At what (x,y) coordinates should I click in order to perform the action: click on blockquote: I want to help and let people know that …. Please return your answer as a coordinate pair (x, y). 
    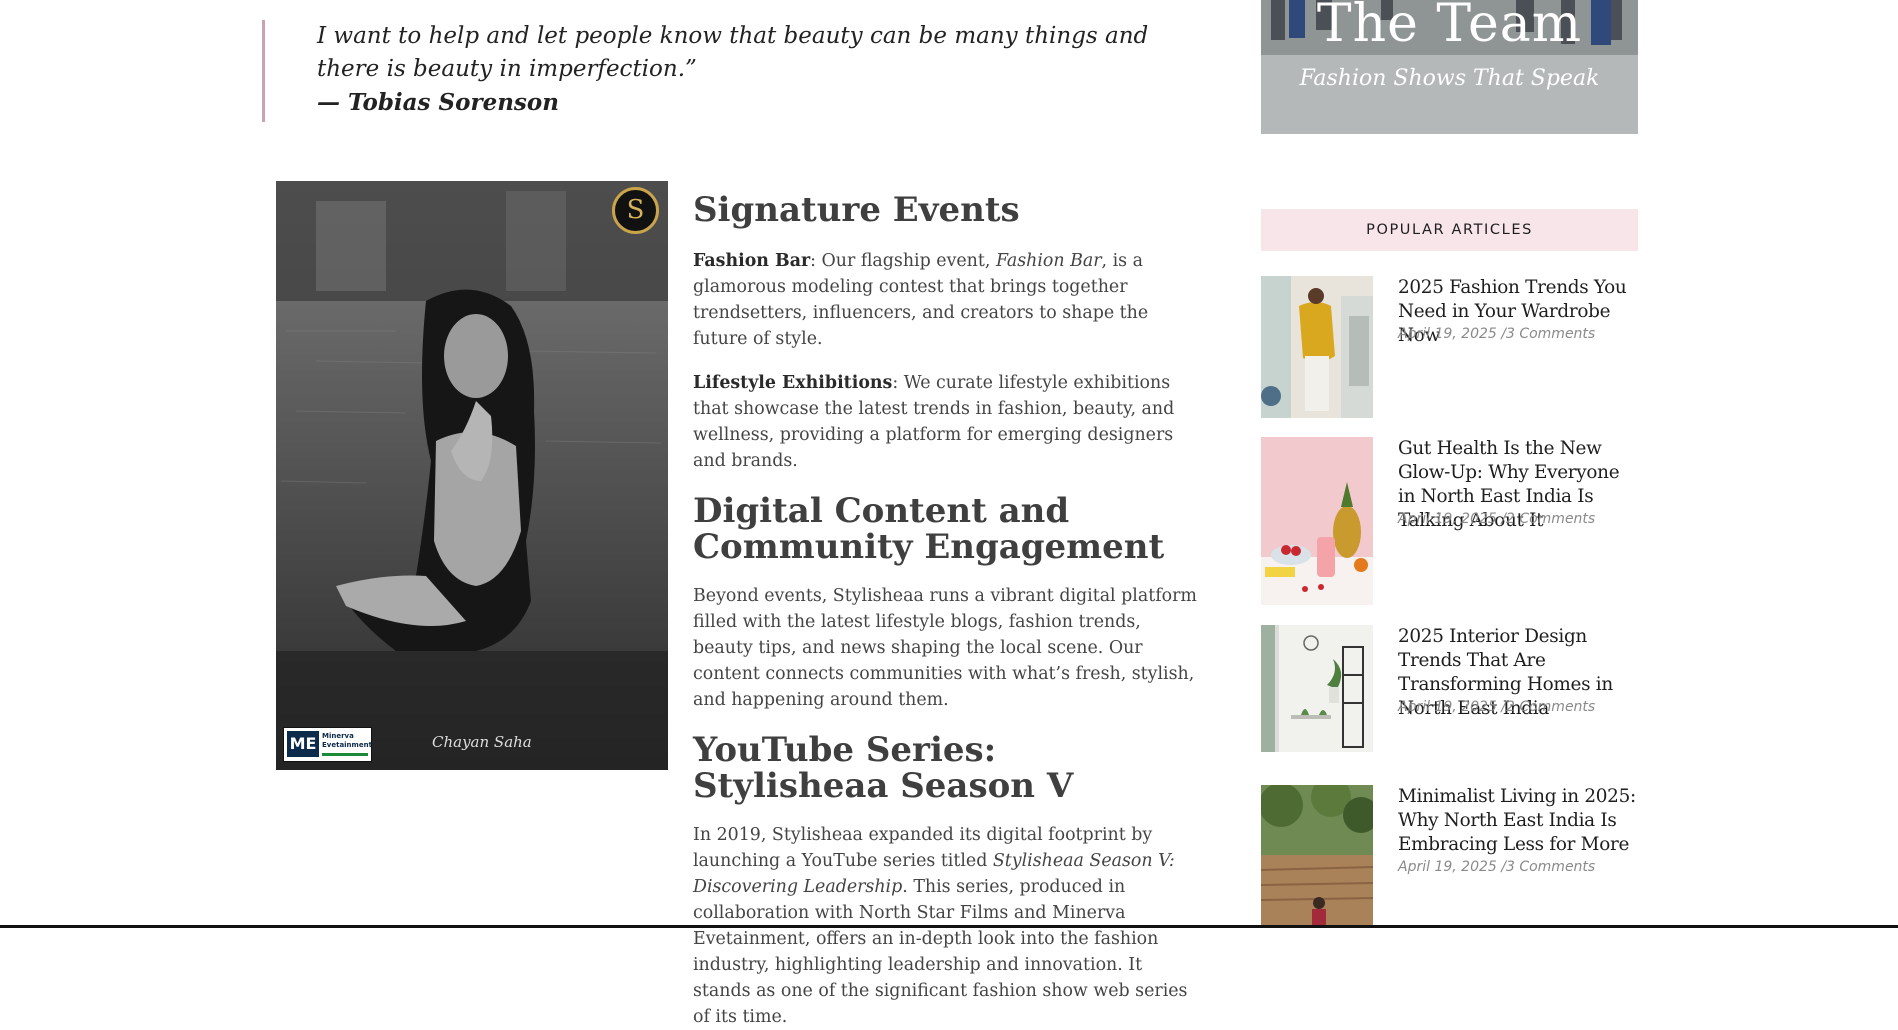
    Looking at the image, I should click on (713, 71).